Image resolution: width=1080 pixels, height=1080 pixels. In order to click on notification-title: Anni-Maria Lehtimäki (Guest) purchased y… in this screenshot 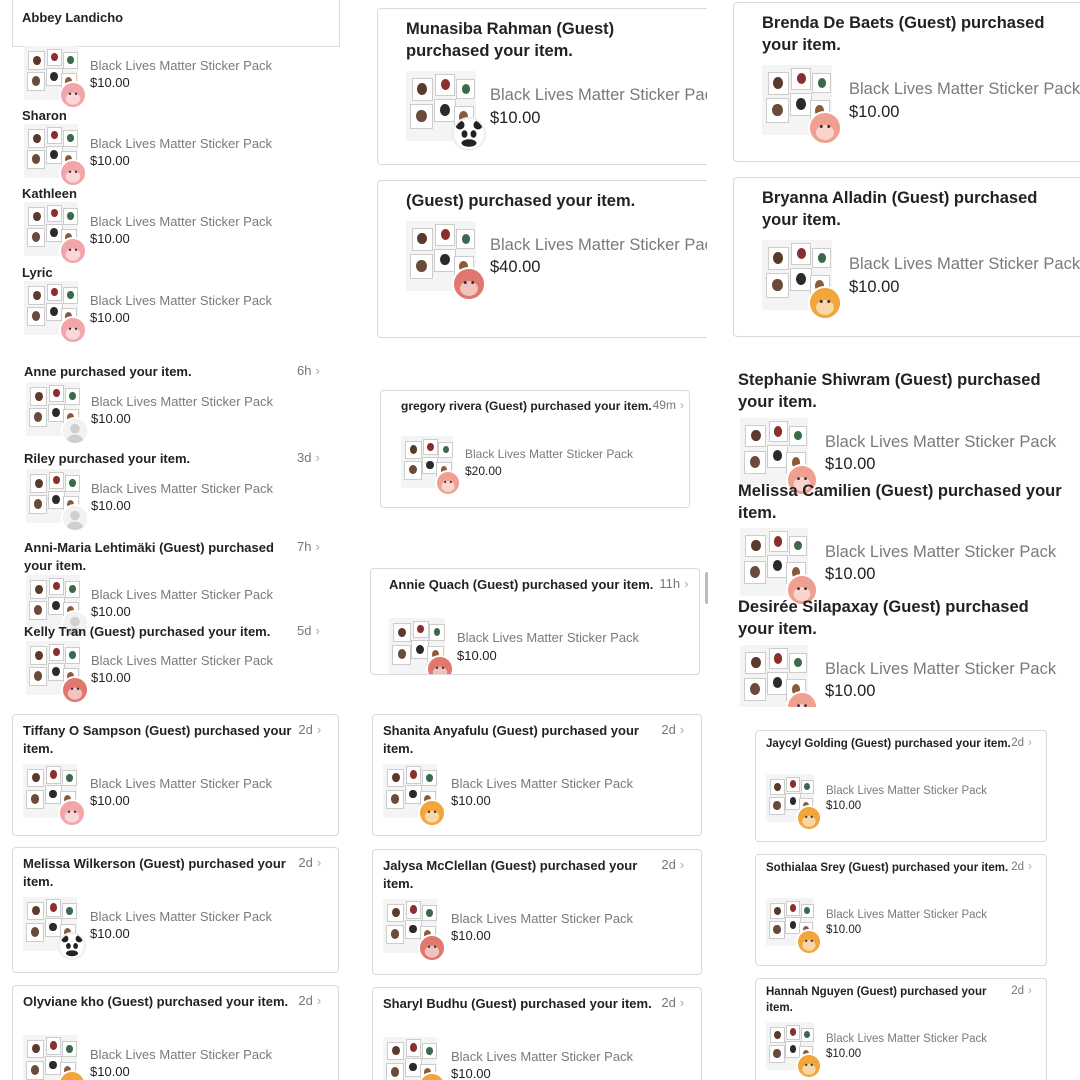, I will do `click(154, 556)`.